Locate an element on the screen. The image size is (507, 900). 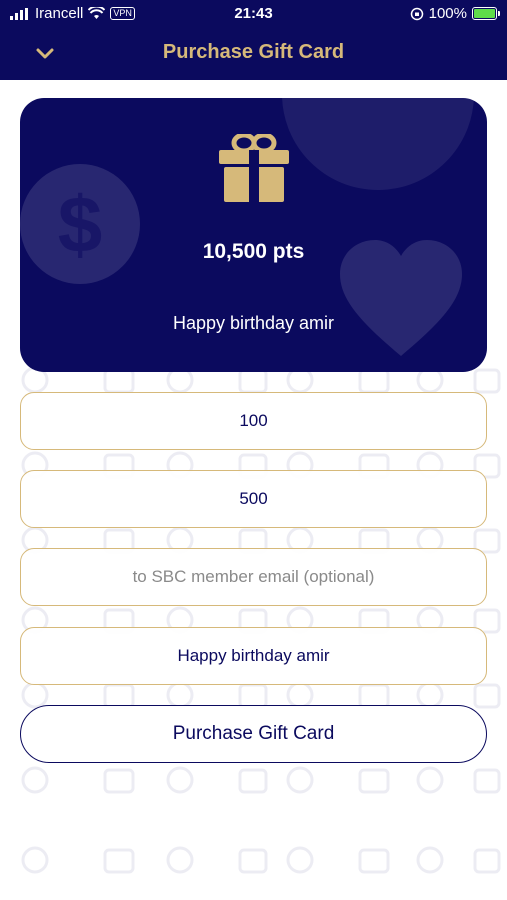
gift-icon is located at coordinates (254, 168).